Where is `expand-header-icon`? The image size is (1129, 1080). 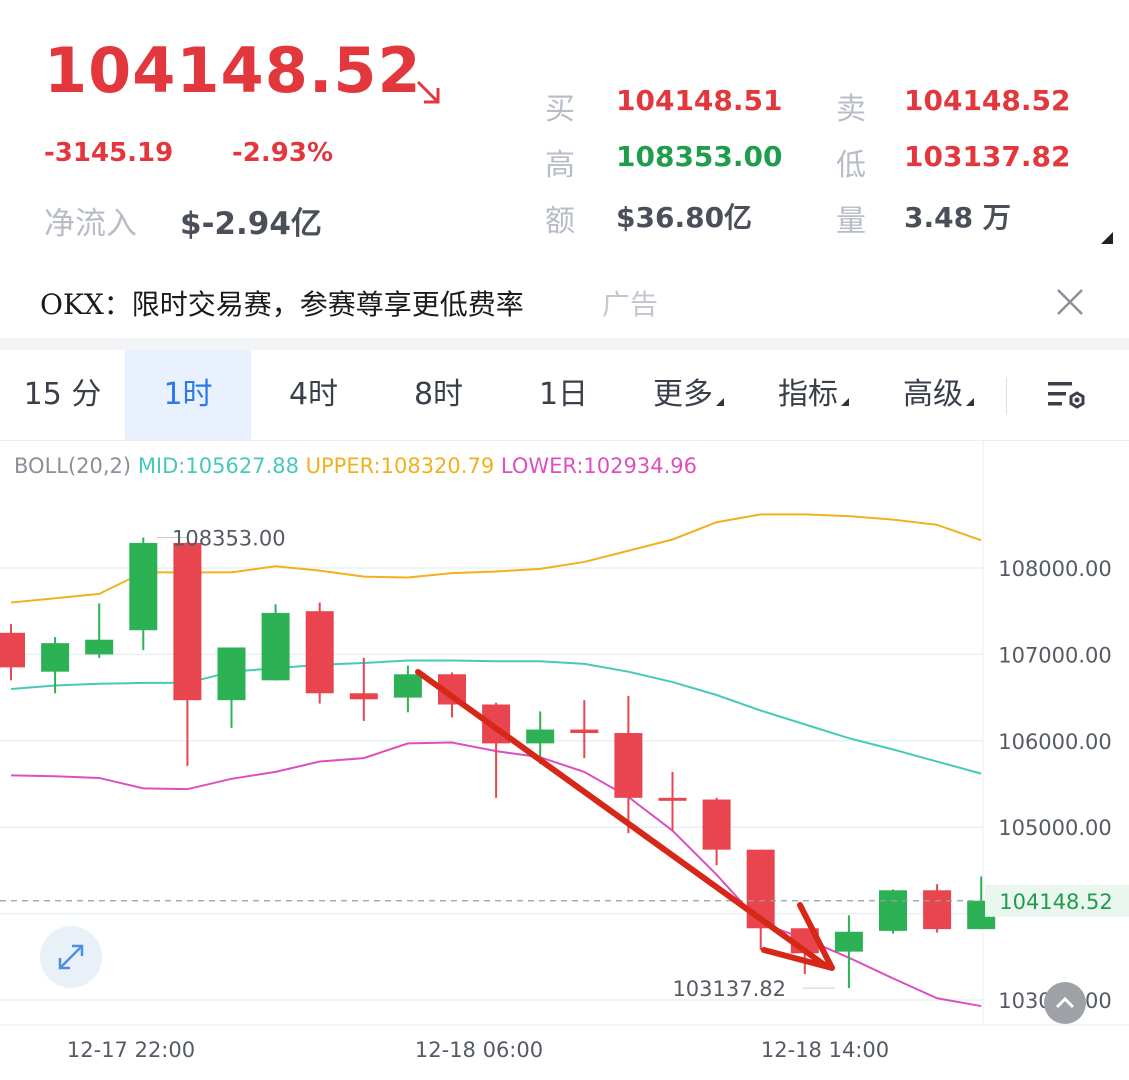
expand-header-icon is located at coordinates (1107, 238).